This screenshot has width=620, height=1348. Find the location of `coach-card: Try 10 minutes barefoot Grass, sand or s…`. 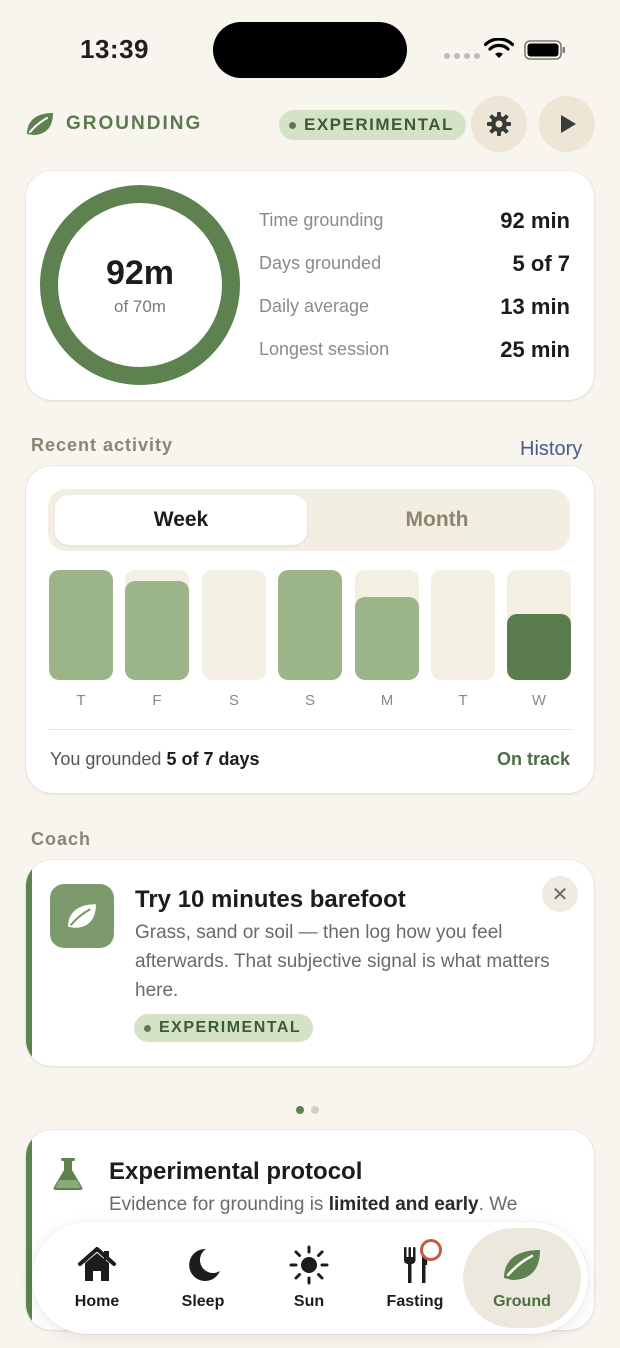

coach-card: Try 10 minutes barefoot Grass, sand or s… is located at coordinates (310, 963).